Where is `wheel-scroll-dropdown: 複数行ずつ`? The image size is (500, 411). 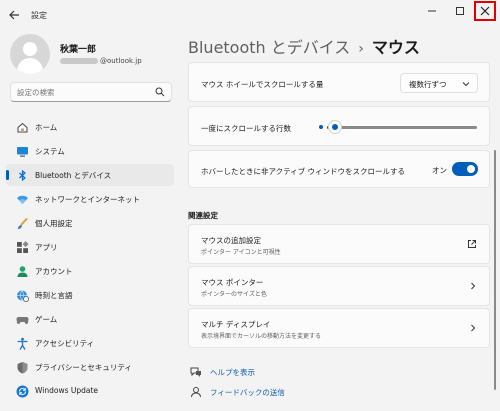
wheel-scroll-dropdown: 複数行ずつ is located at coordinates (439, 83).